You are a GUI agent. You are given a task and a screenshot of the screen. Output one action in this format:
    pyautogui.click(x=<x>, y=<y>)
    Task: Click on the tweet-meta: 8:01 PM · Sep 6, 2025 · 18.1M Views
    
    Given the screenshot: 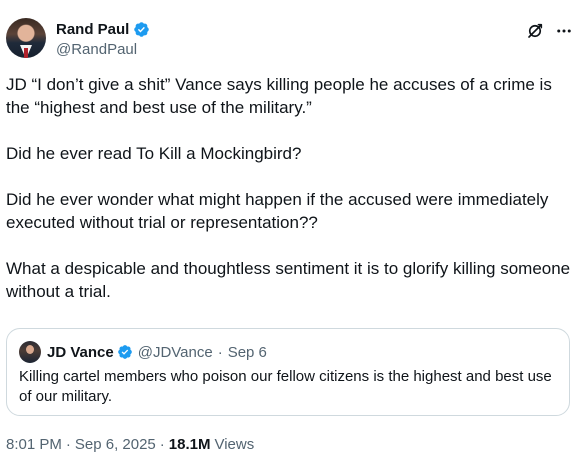 What is the action you would take?
    pyautogui.click(x=130, y=444)
    